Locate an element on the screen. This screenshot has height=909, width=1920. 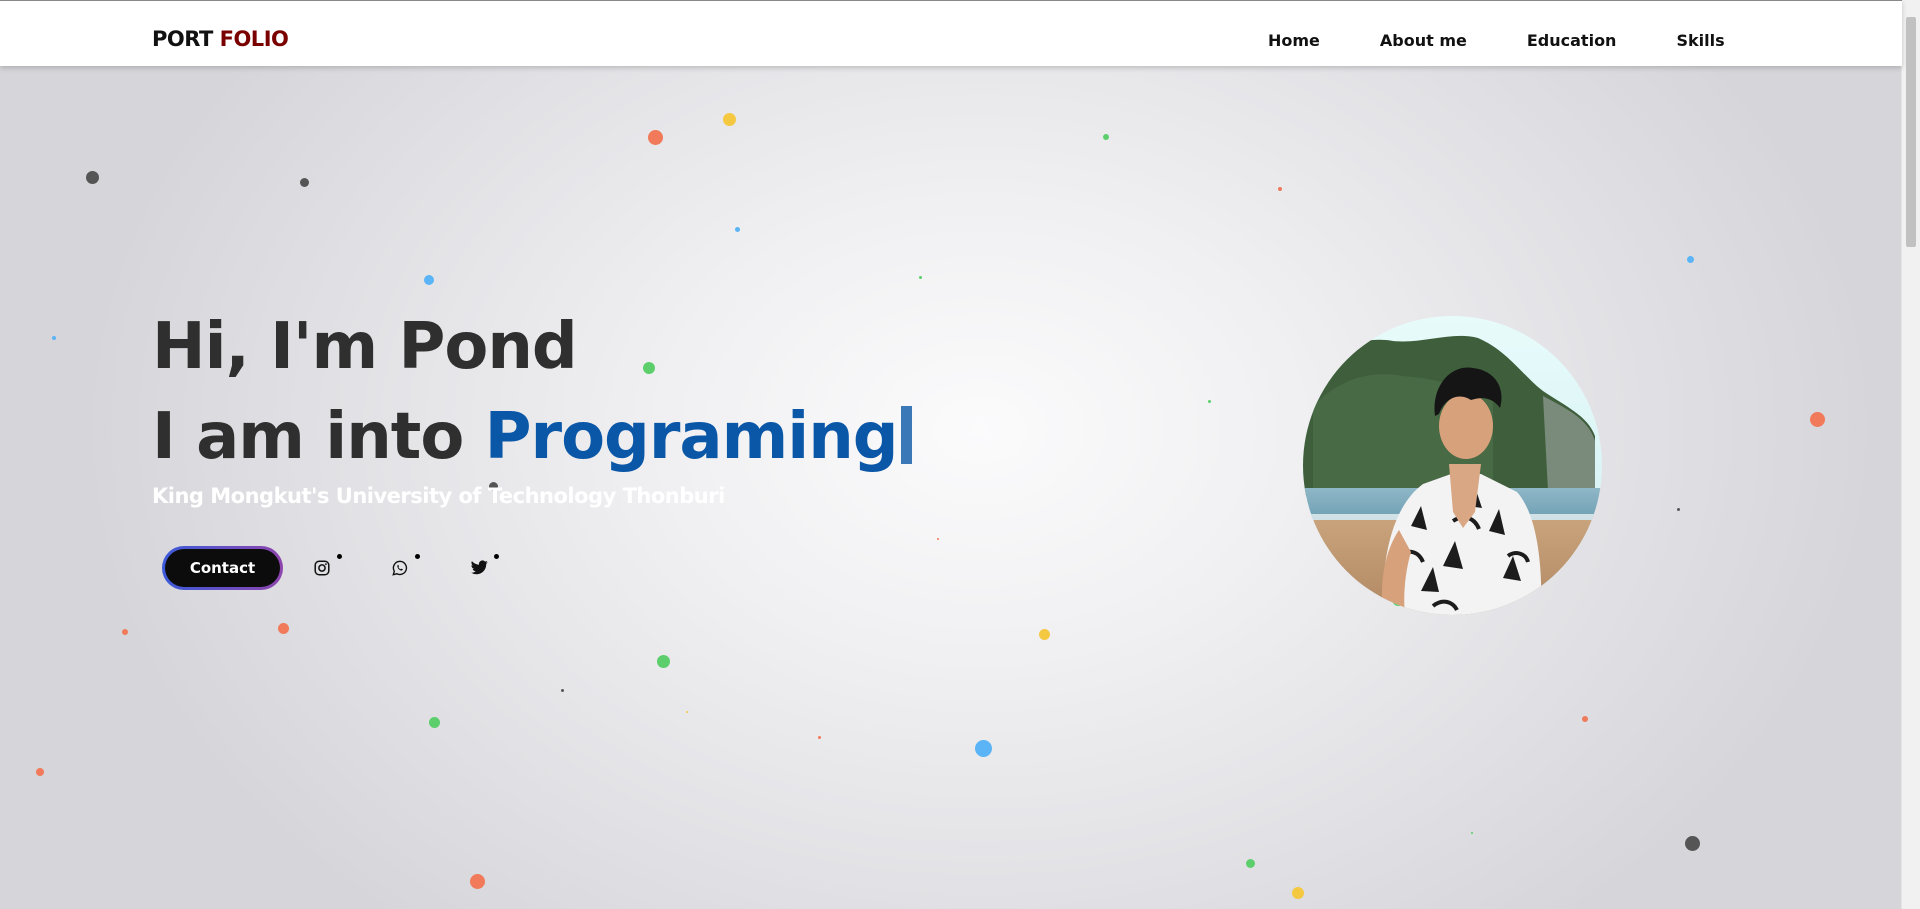
instagram-link is located at coordinates (326, 568).